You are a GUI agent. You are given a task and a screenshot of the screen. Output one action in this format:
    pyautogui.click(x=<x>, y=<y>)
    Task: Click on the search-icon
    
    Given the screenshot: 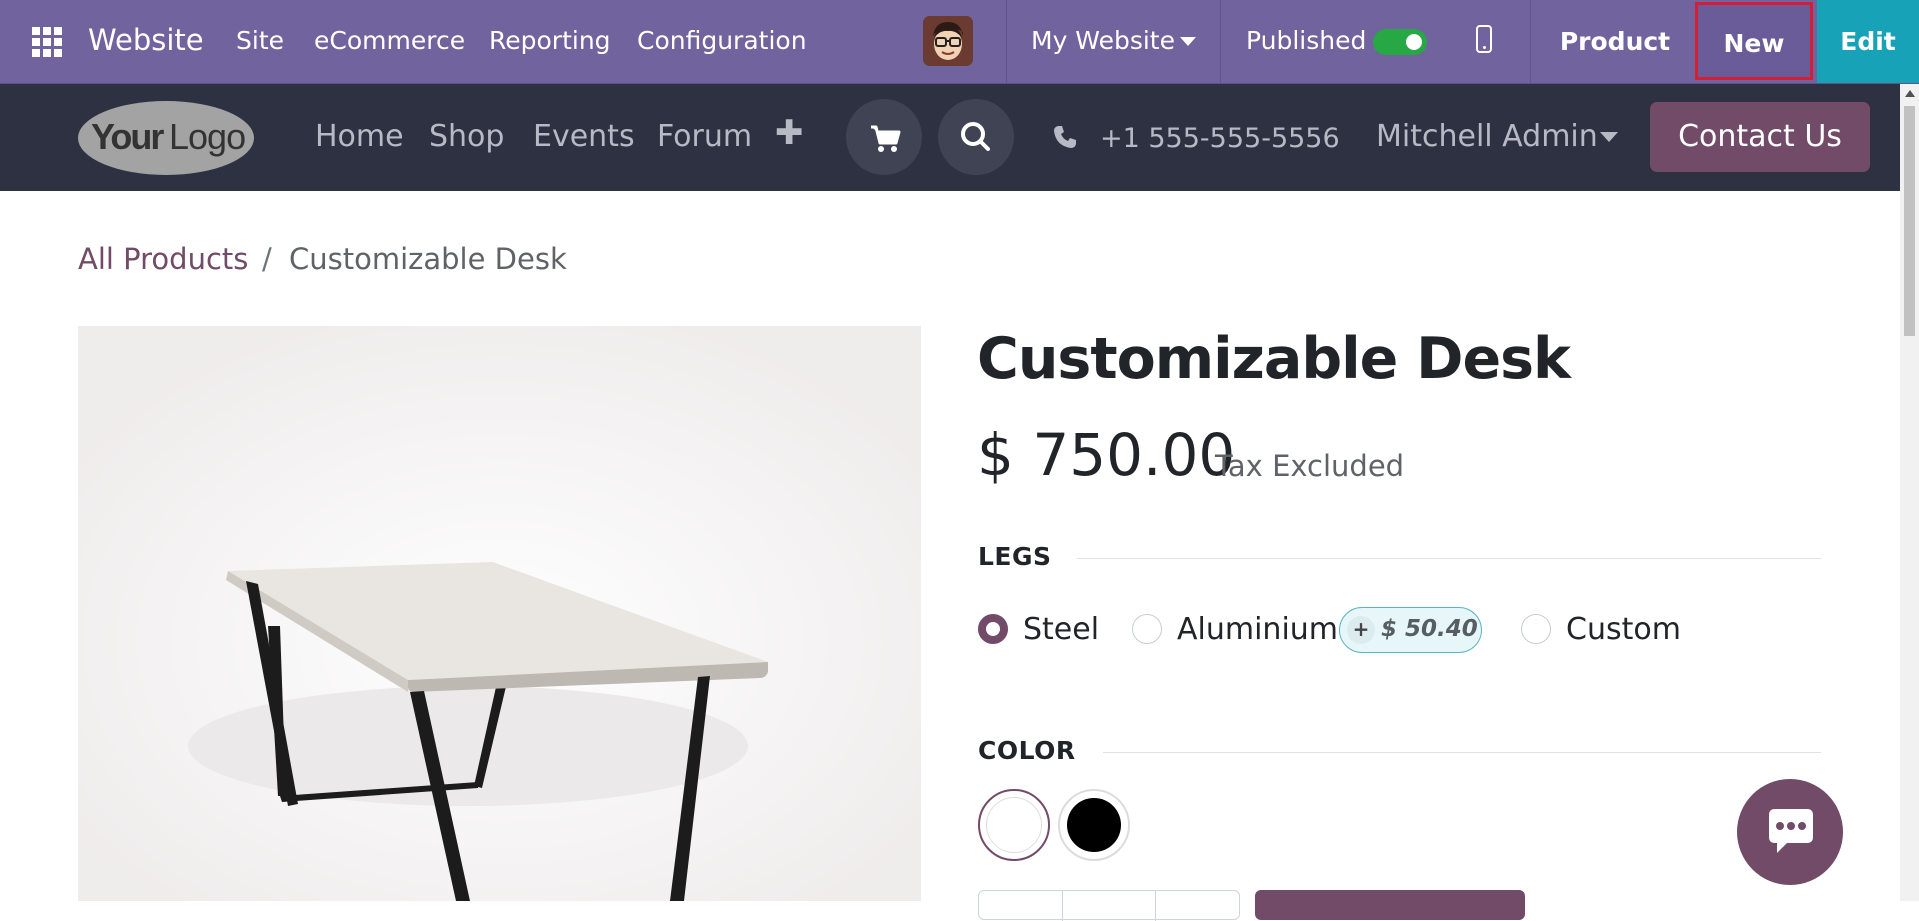 What is the action you would take?
    pyautogui.click(x=975, y=136)
    